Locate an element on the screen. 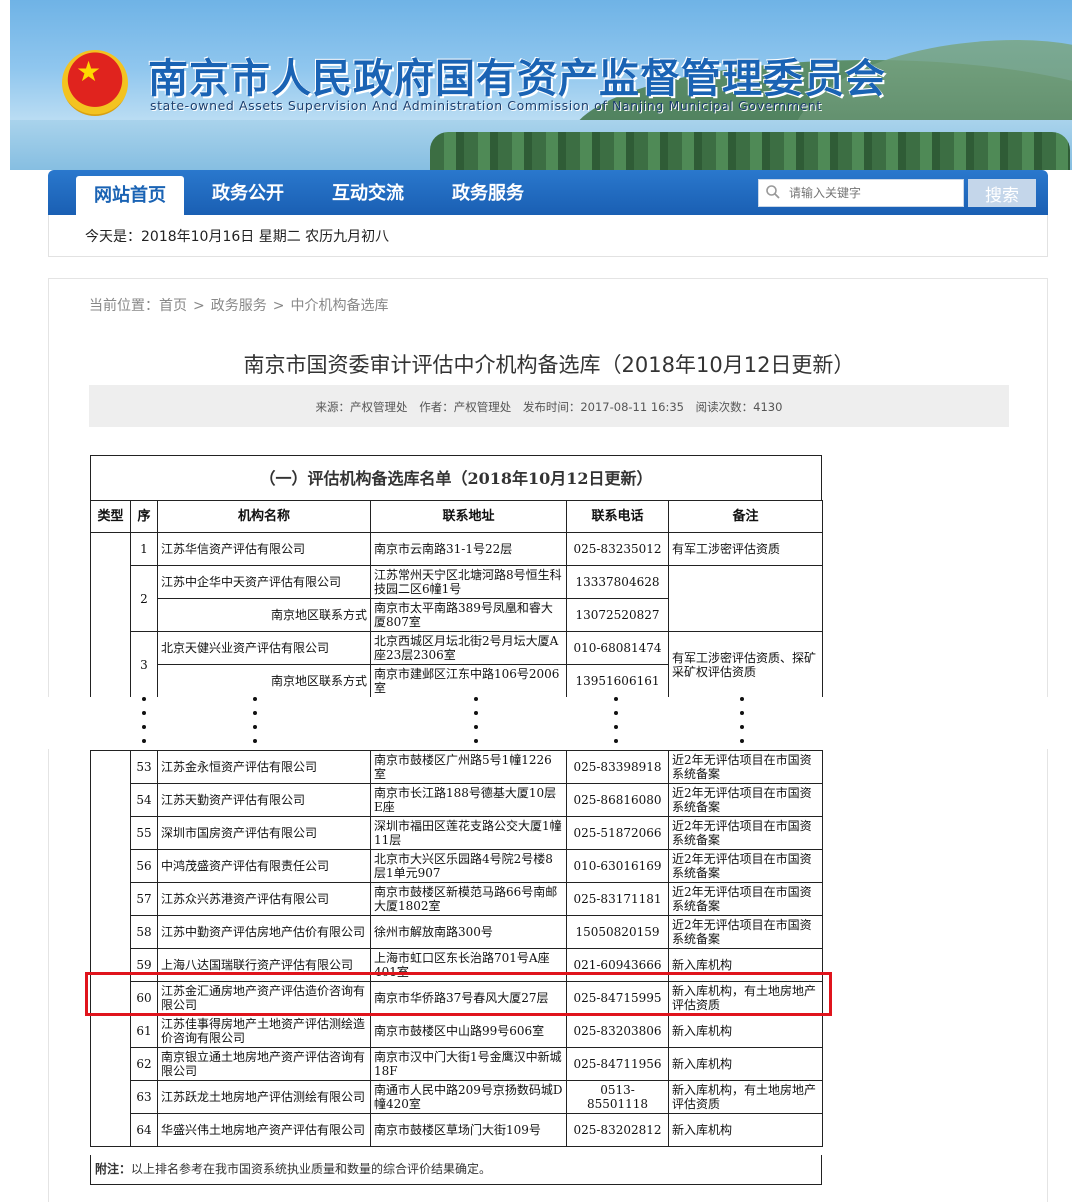  row-phone: 025-83202812 is located at coordinates (617, 1130).